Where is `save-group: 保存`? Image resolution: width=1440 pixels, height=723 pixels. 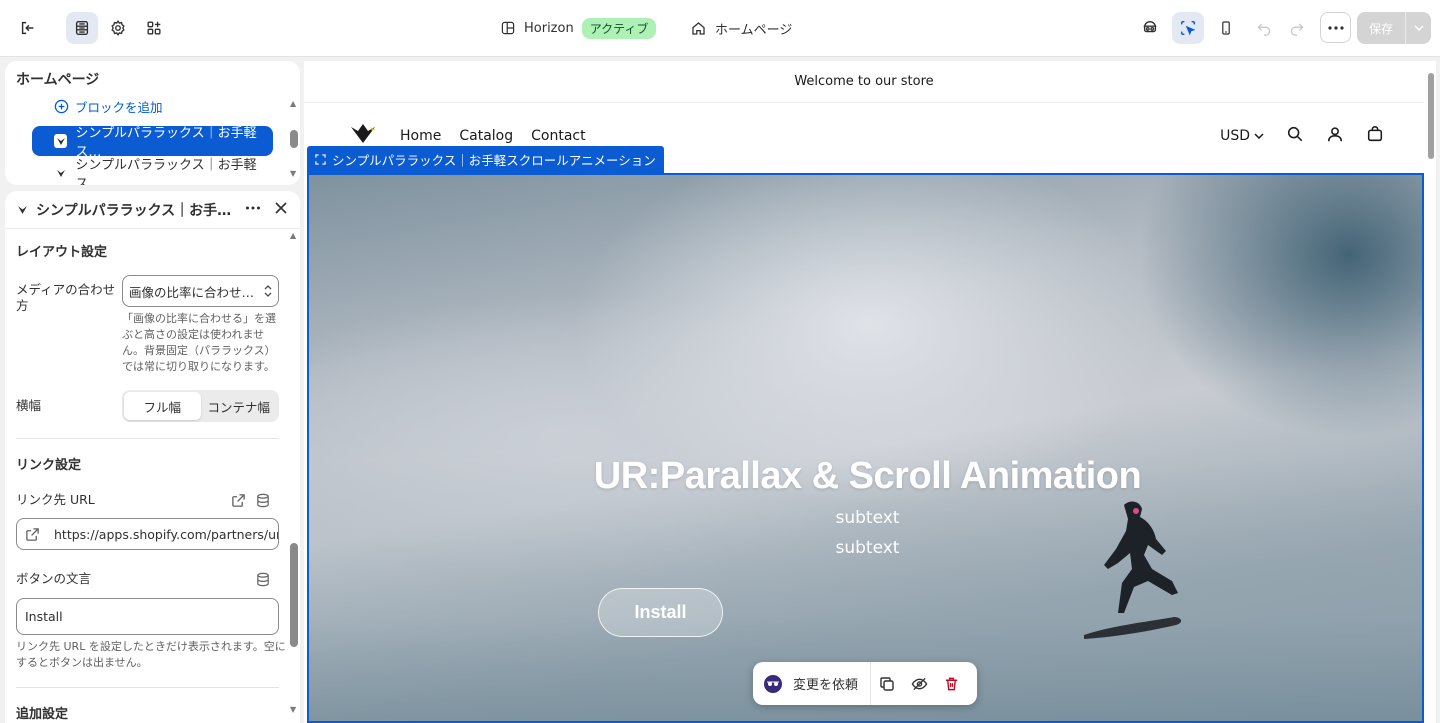
save-group: 保存 is located at coordinates (1394, 28).